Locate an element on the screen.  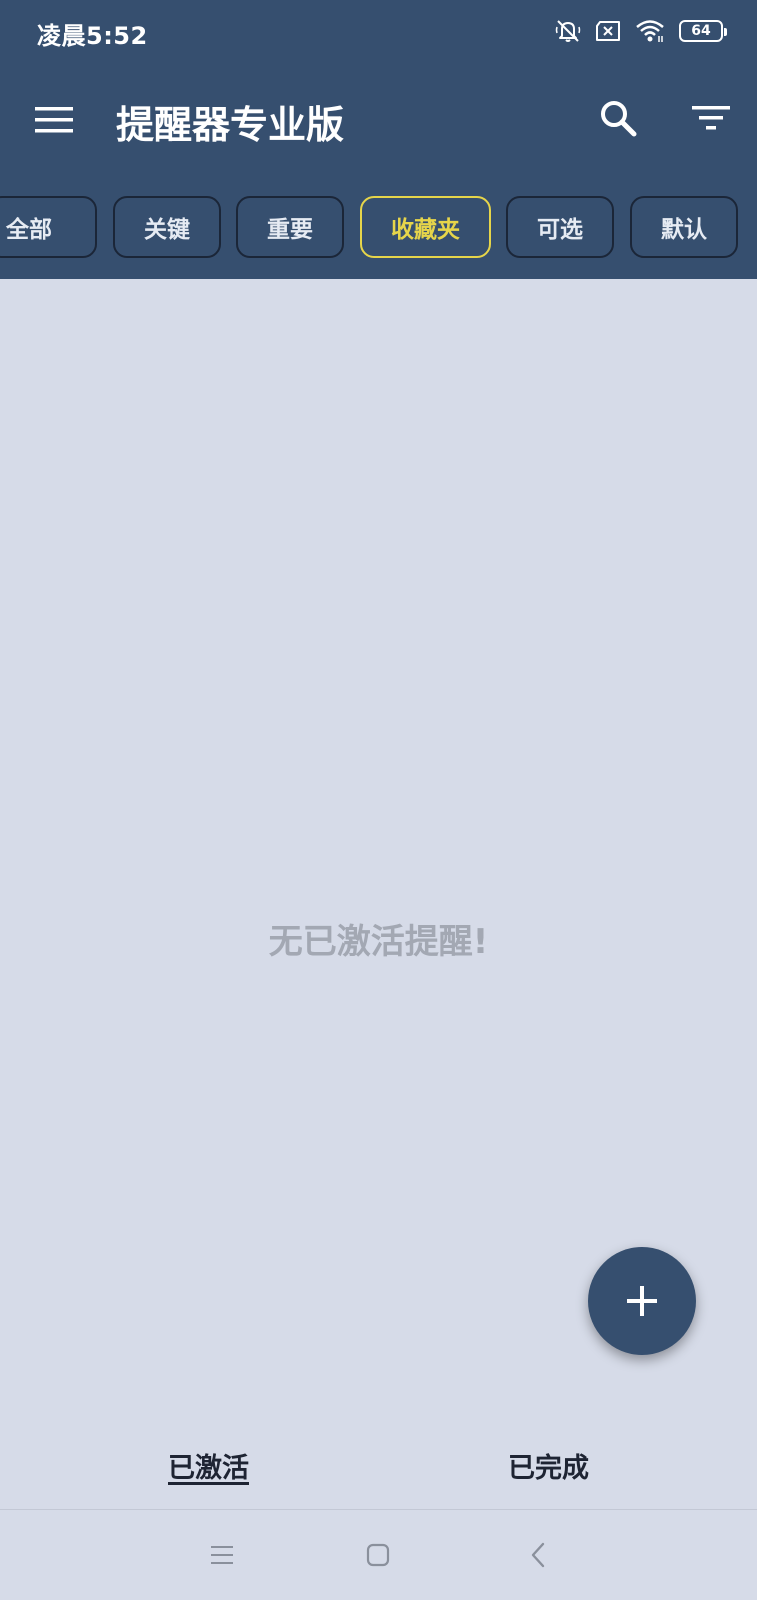
filter-icon is located at coordinates (711, 118).